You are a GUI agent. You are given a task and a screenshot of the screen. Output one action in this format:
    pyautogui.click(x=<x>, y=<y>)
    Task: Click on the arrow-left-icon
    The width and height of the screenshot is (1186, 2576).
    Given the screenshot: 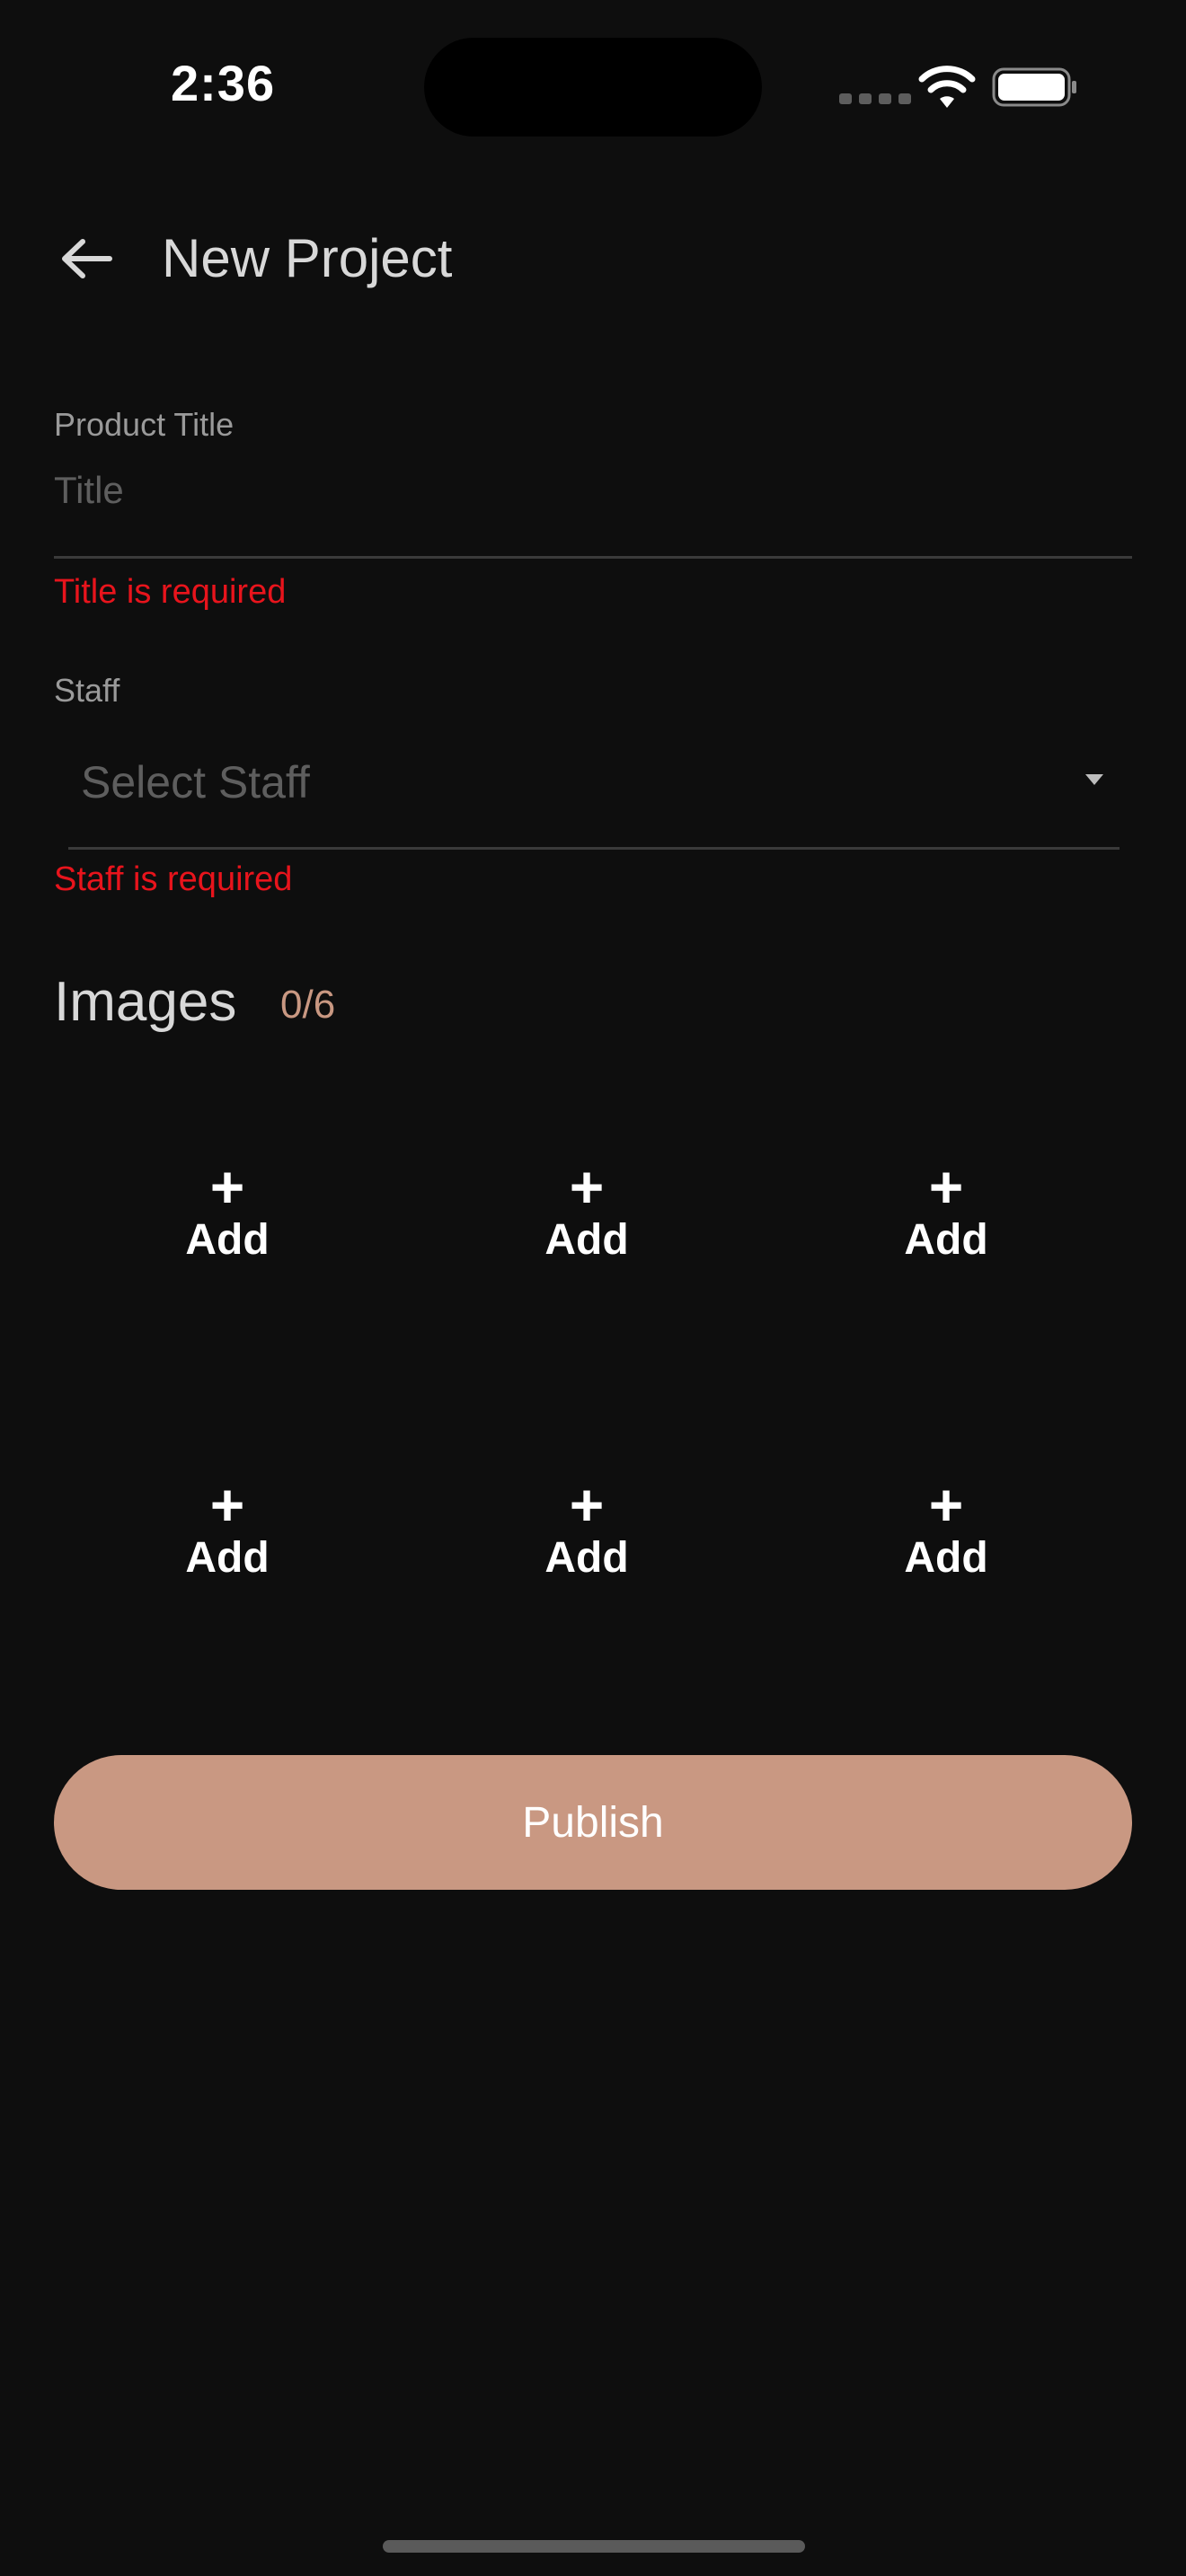 What is the action you would take?
    pyautogui.click(x=87, y=258)
    